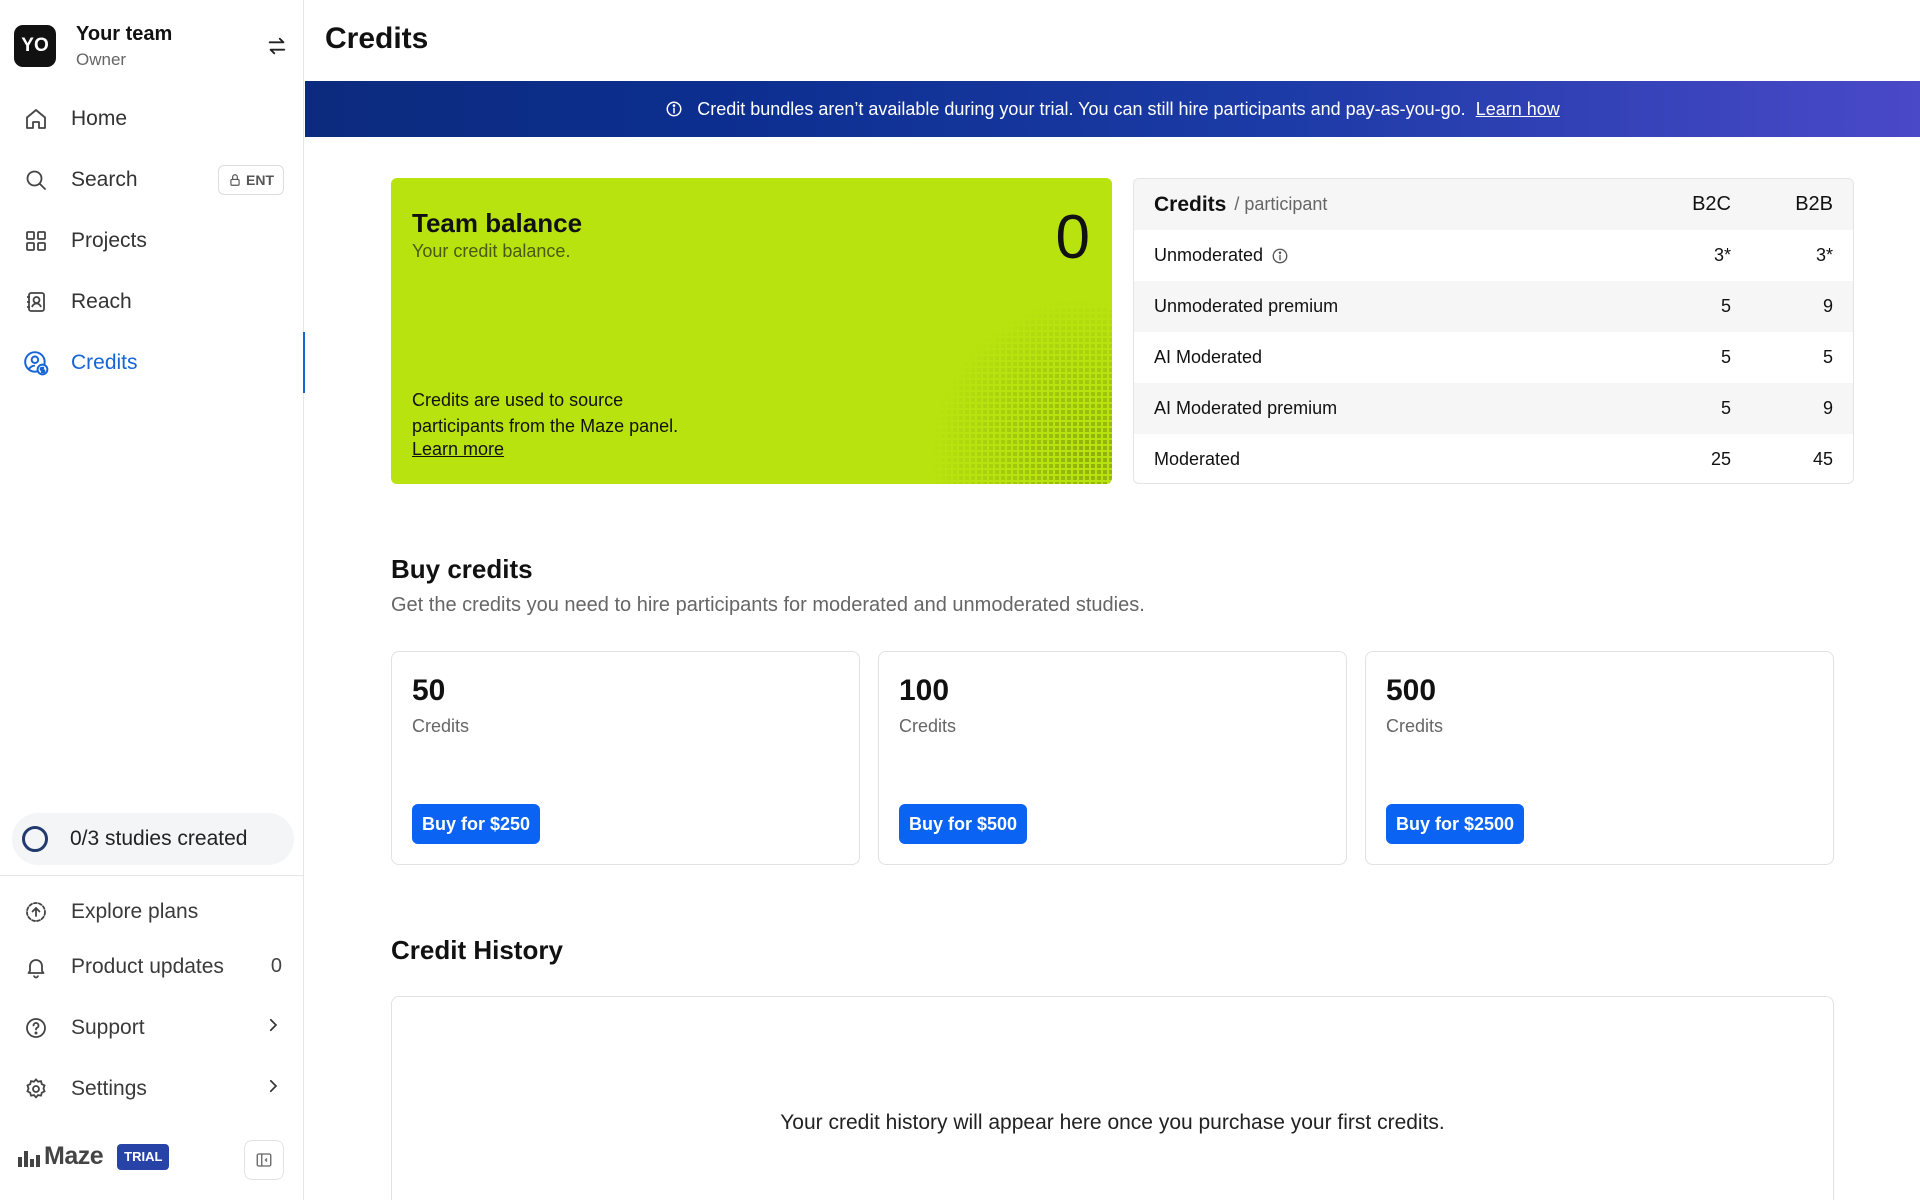  I want to click on upgrade-arrow-icon, so click(36, 912).